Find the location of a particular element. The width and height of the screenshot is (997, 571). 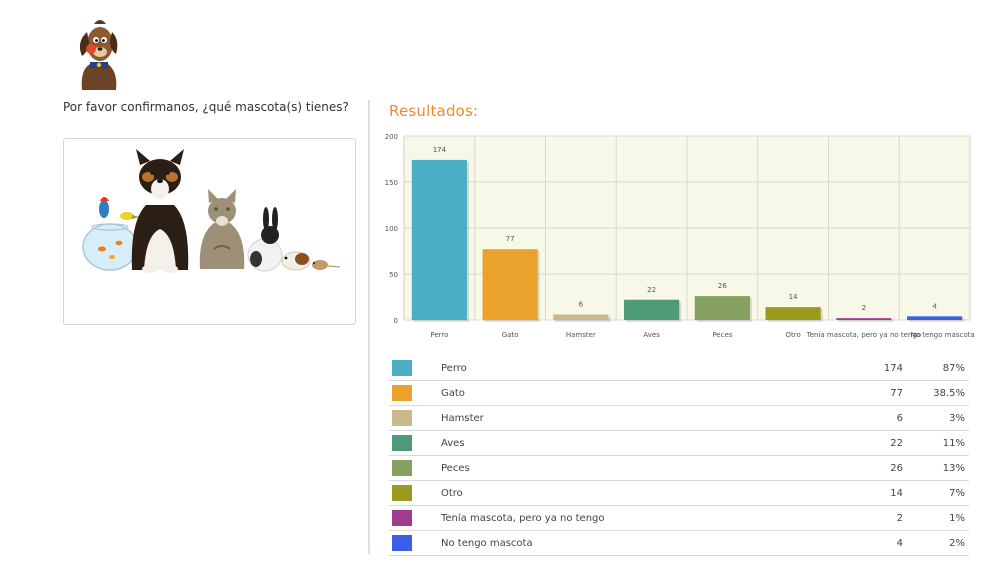

pets-illustration is located at coordinates (211, 211).